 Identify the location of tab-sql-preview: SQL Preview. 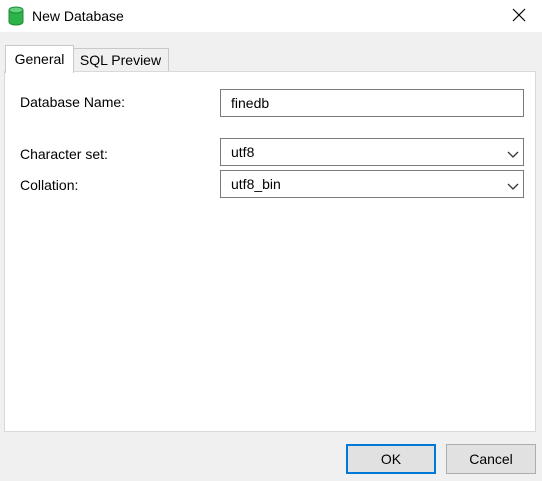
(120, 60).